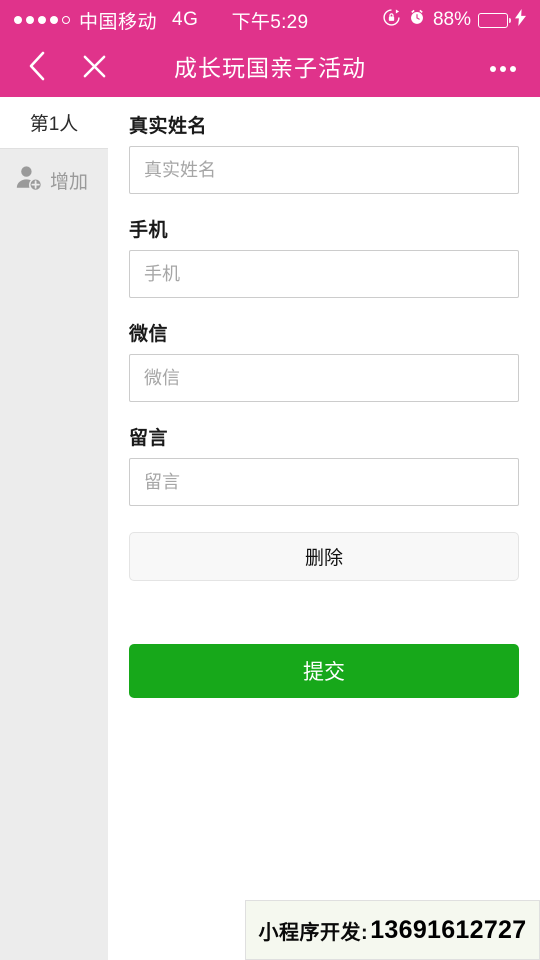  Describe the element at coordinates (324, 274) in the screenshot. I see `phone-input` at that location.